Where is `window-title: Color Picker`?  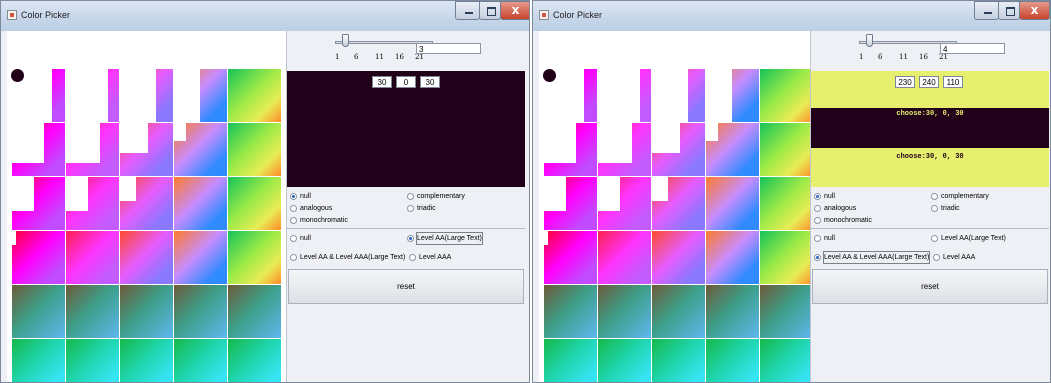 window-title: Color Picker is located at coordinates (578, 15).